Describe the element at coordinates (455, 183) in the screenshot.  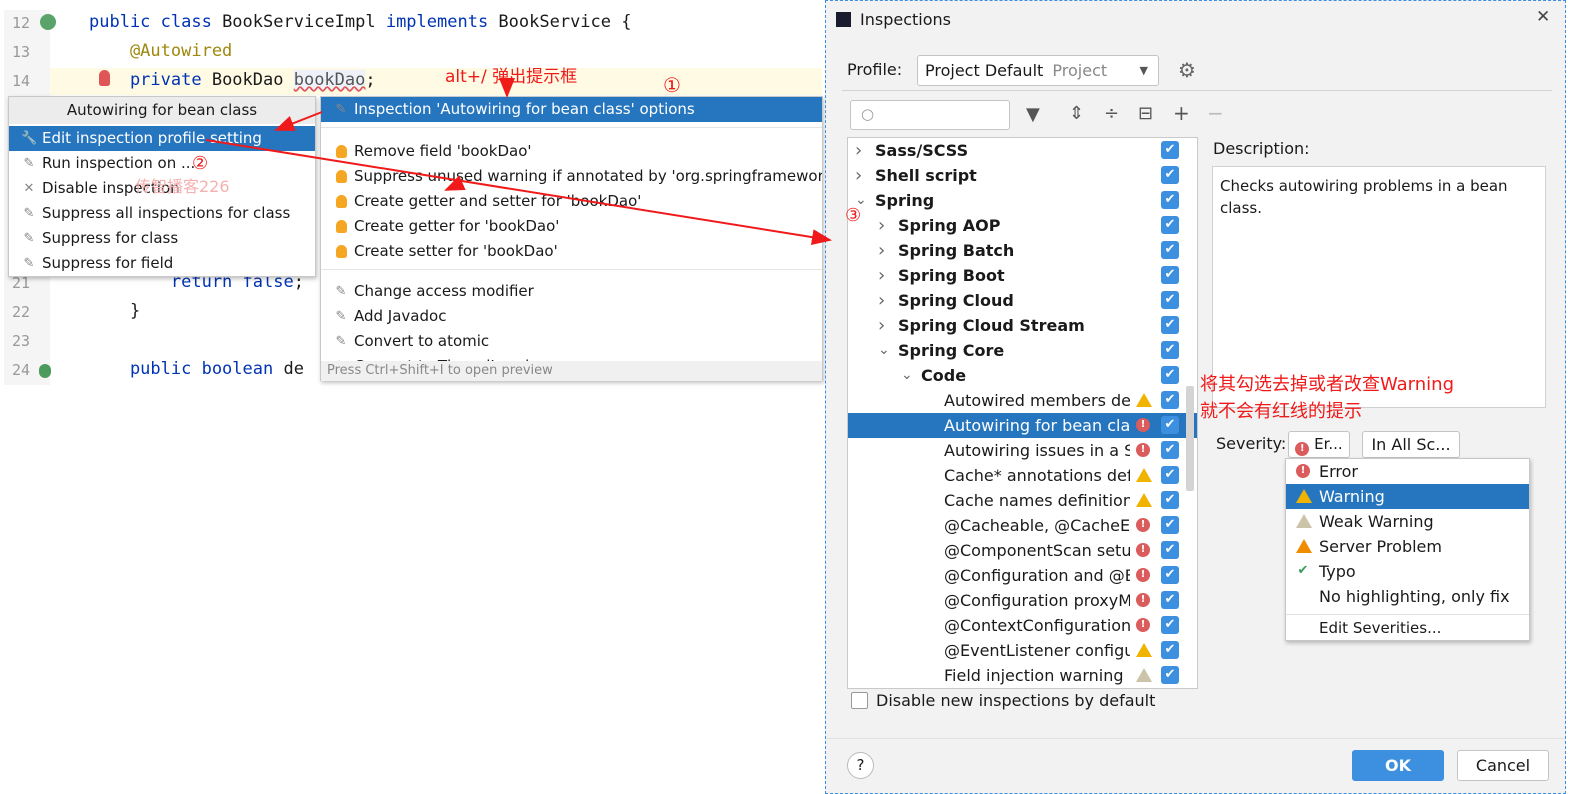
I see `arrow-small` at that location.